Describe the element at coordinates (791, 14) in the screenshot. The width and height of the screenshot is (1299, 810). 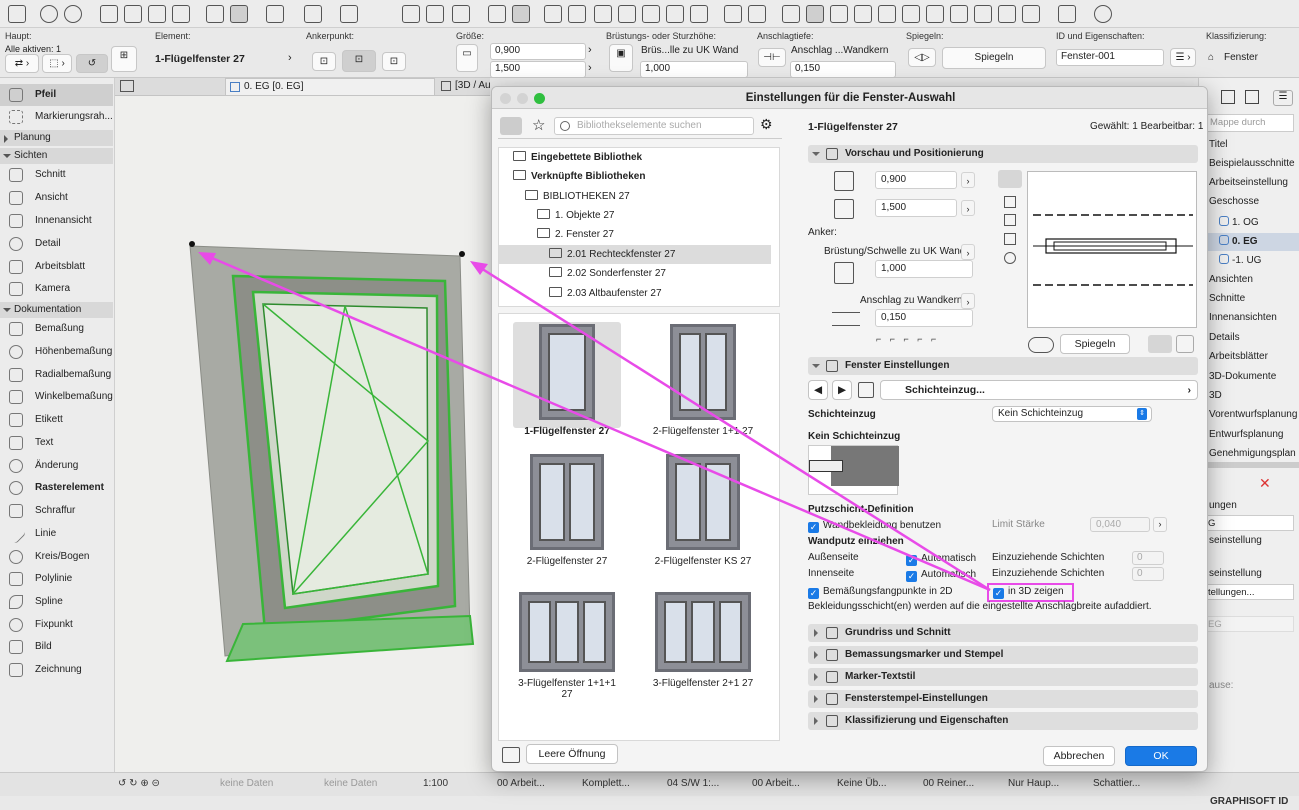
I see `star-icon` at that location.